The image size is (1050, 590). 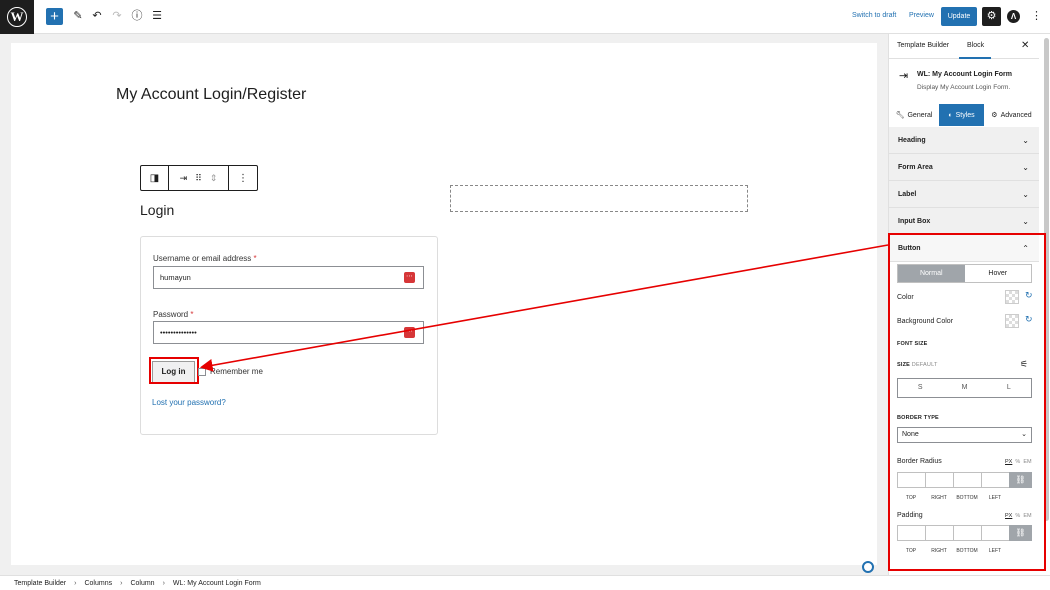 I want to click on block-title: WL: My Account Login Form, so click(x=965, y=74).